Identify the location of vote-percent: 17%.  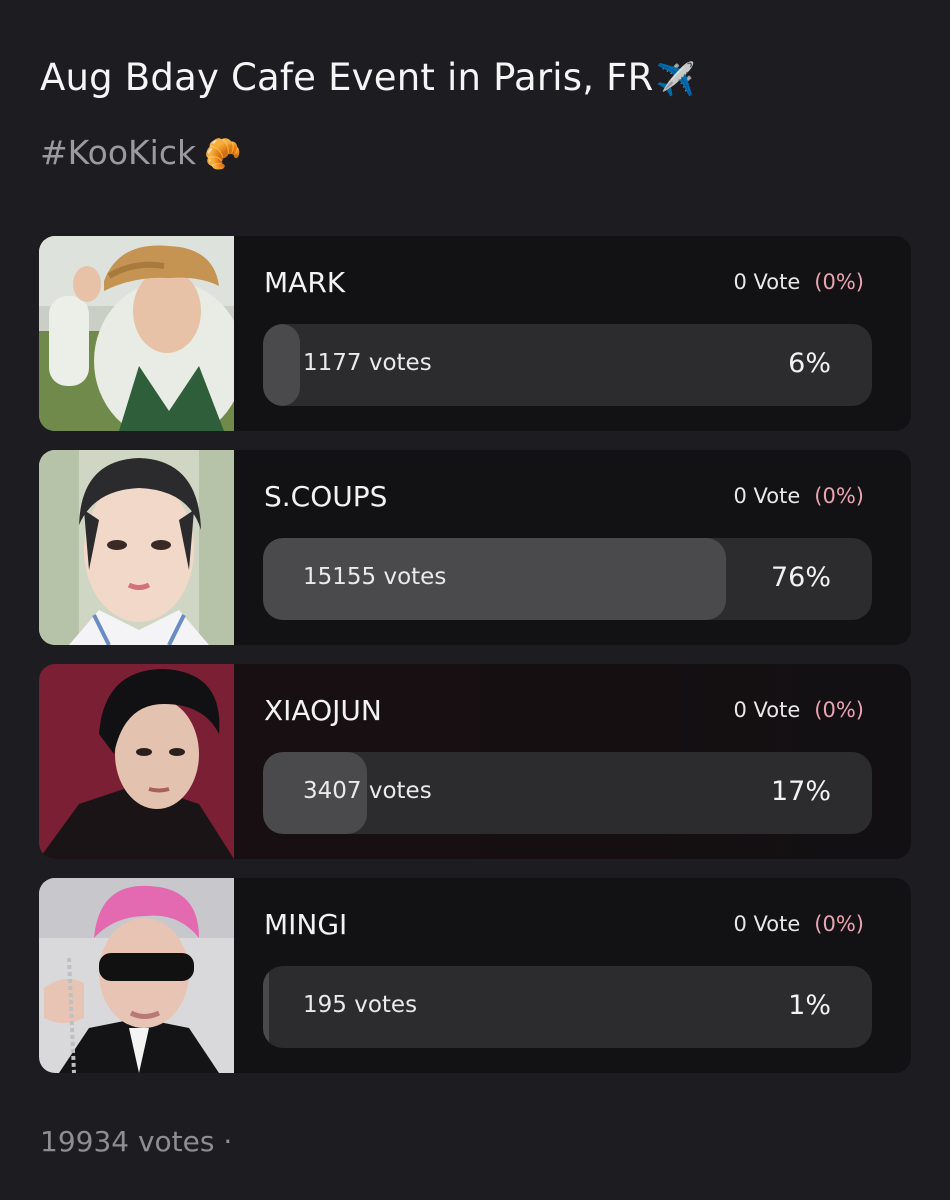
(800, 791).